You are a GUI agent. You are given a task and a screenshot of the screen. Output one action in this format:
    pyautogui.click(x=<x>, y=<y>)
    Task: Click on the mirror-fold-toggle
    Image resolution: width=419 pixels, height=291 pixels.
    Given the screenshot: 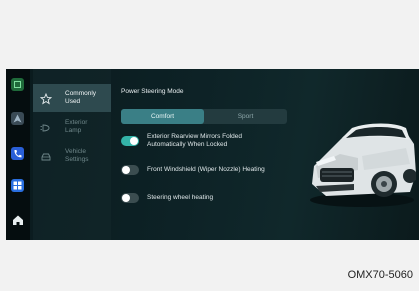 What is the action you would take?
    pyautogui.click(x=130, y=141)
    